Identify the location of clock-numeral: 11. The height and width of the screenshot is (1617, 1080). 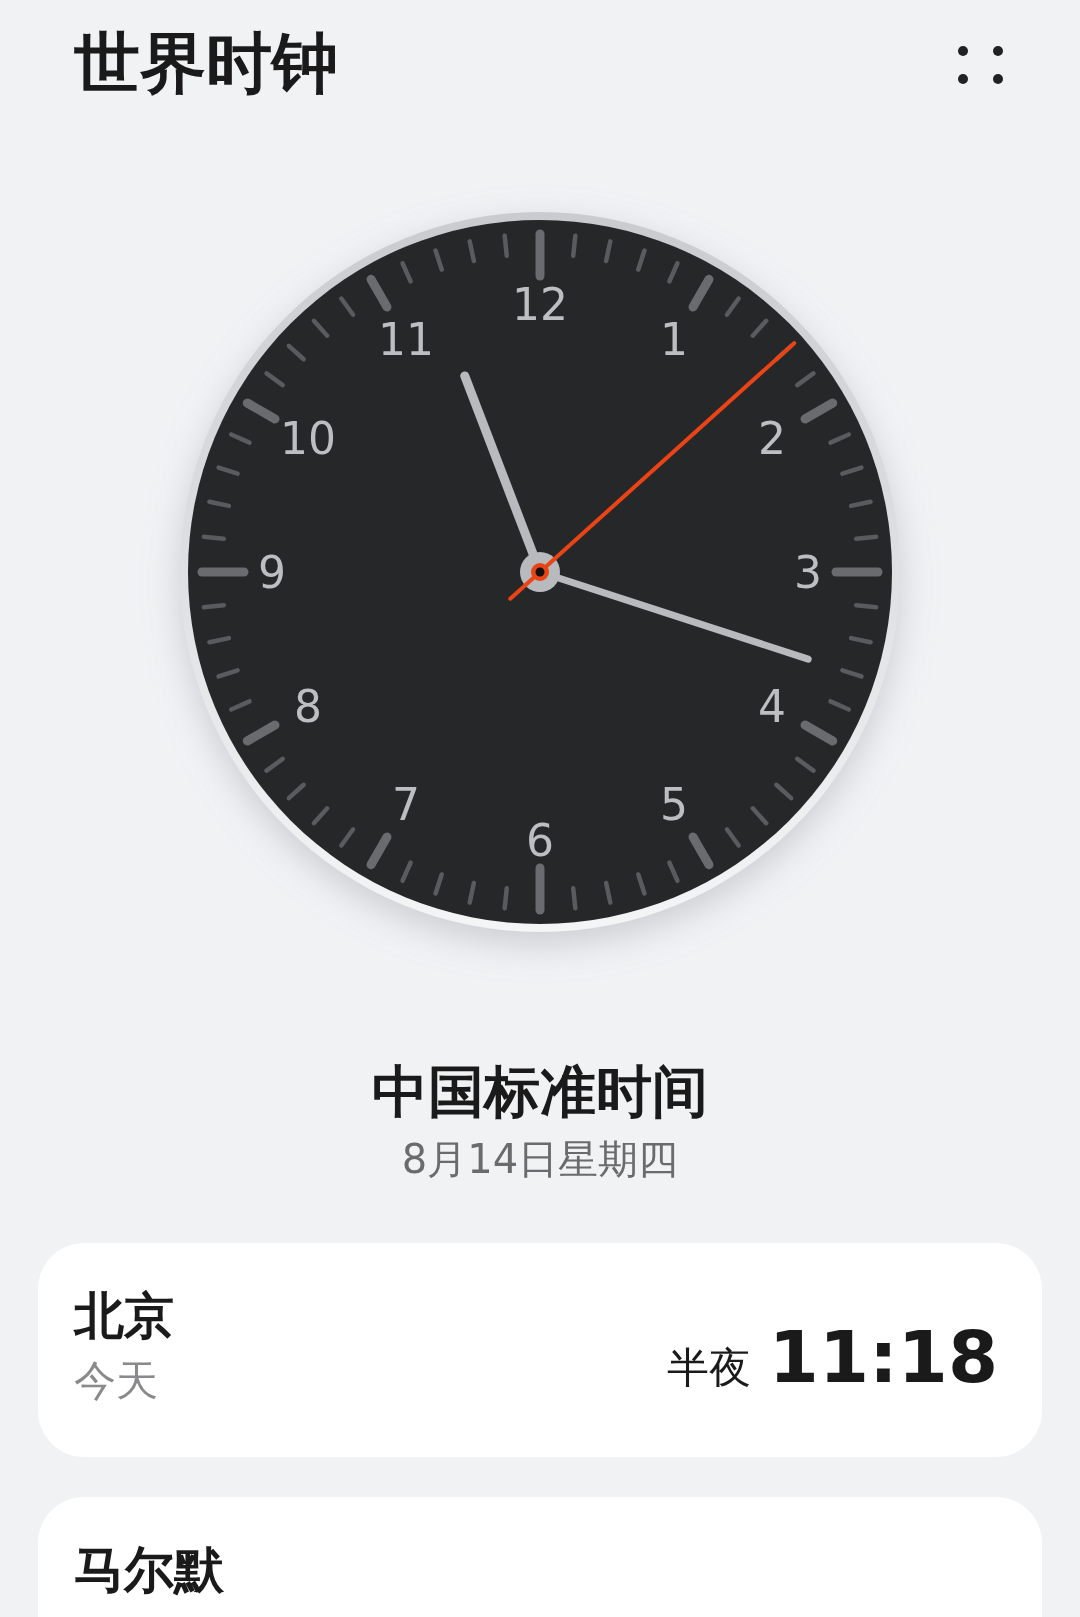
(406, 340).